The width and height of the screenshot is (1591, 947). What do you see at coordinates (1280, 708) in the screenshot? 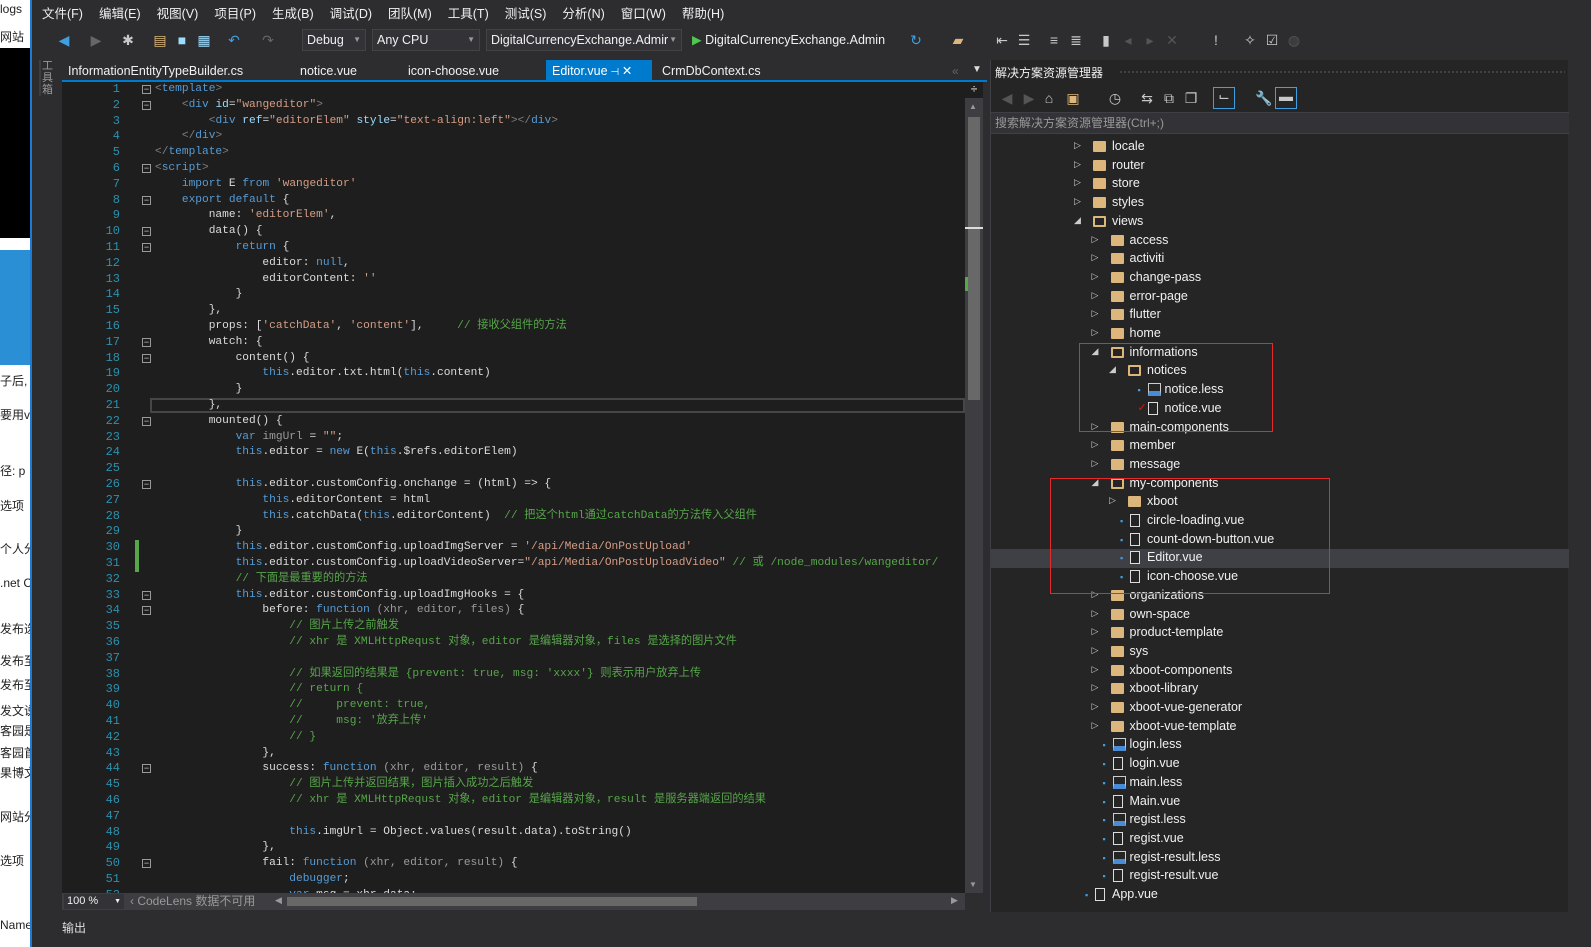
I see `tree-item-xboot-vue-generator: ▷ xboot-vue-generator` at bounding box center [1280, 708].